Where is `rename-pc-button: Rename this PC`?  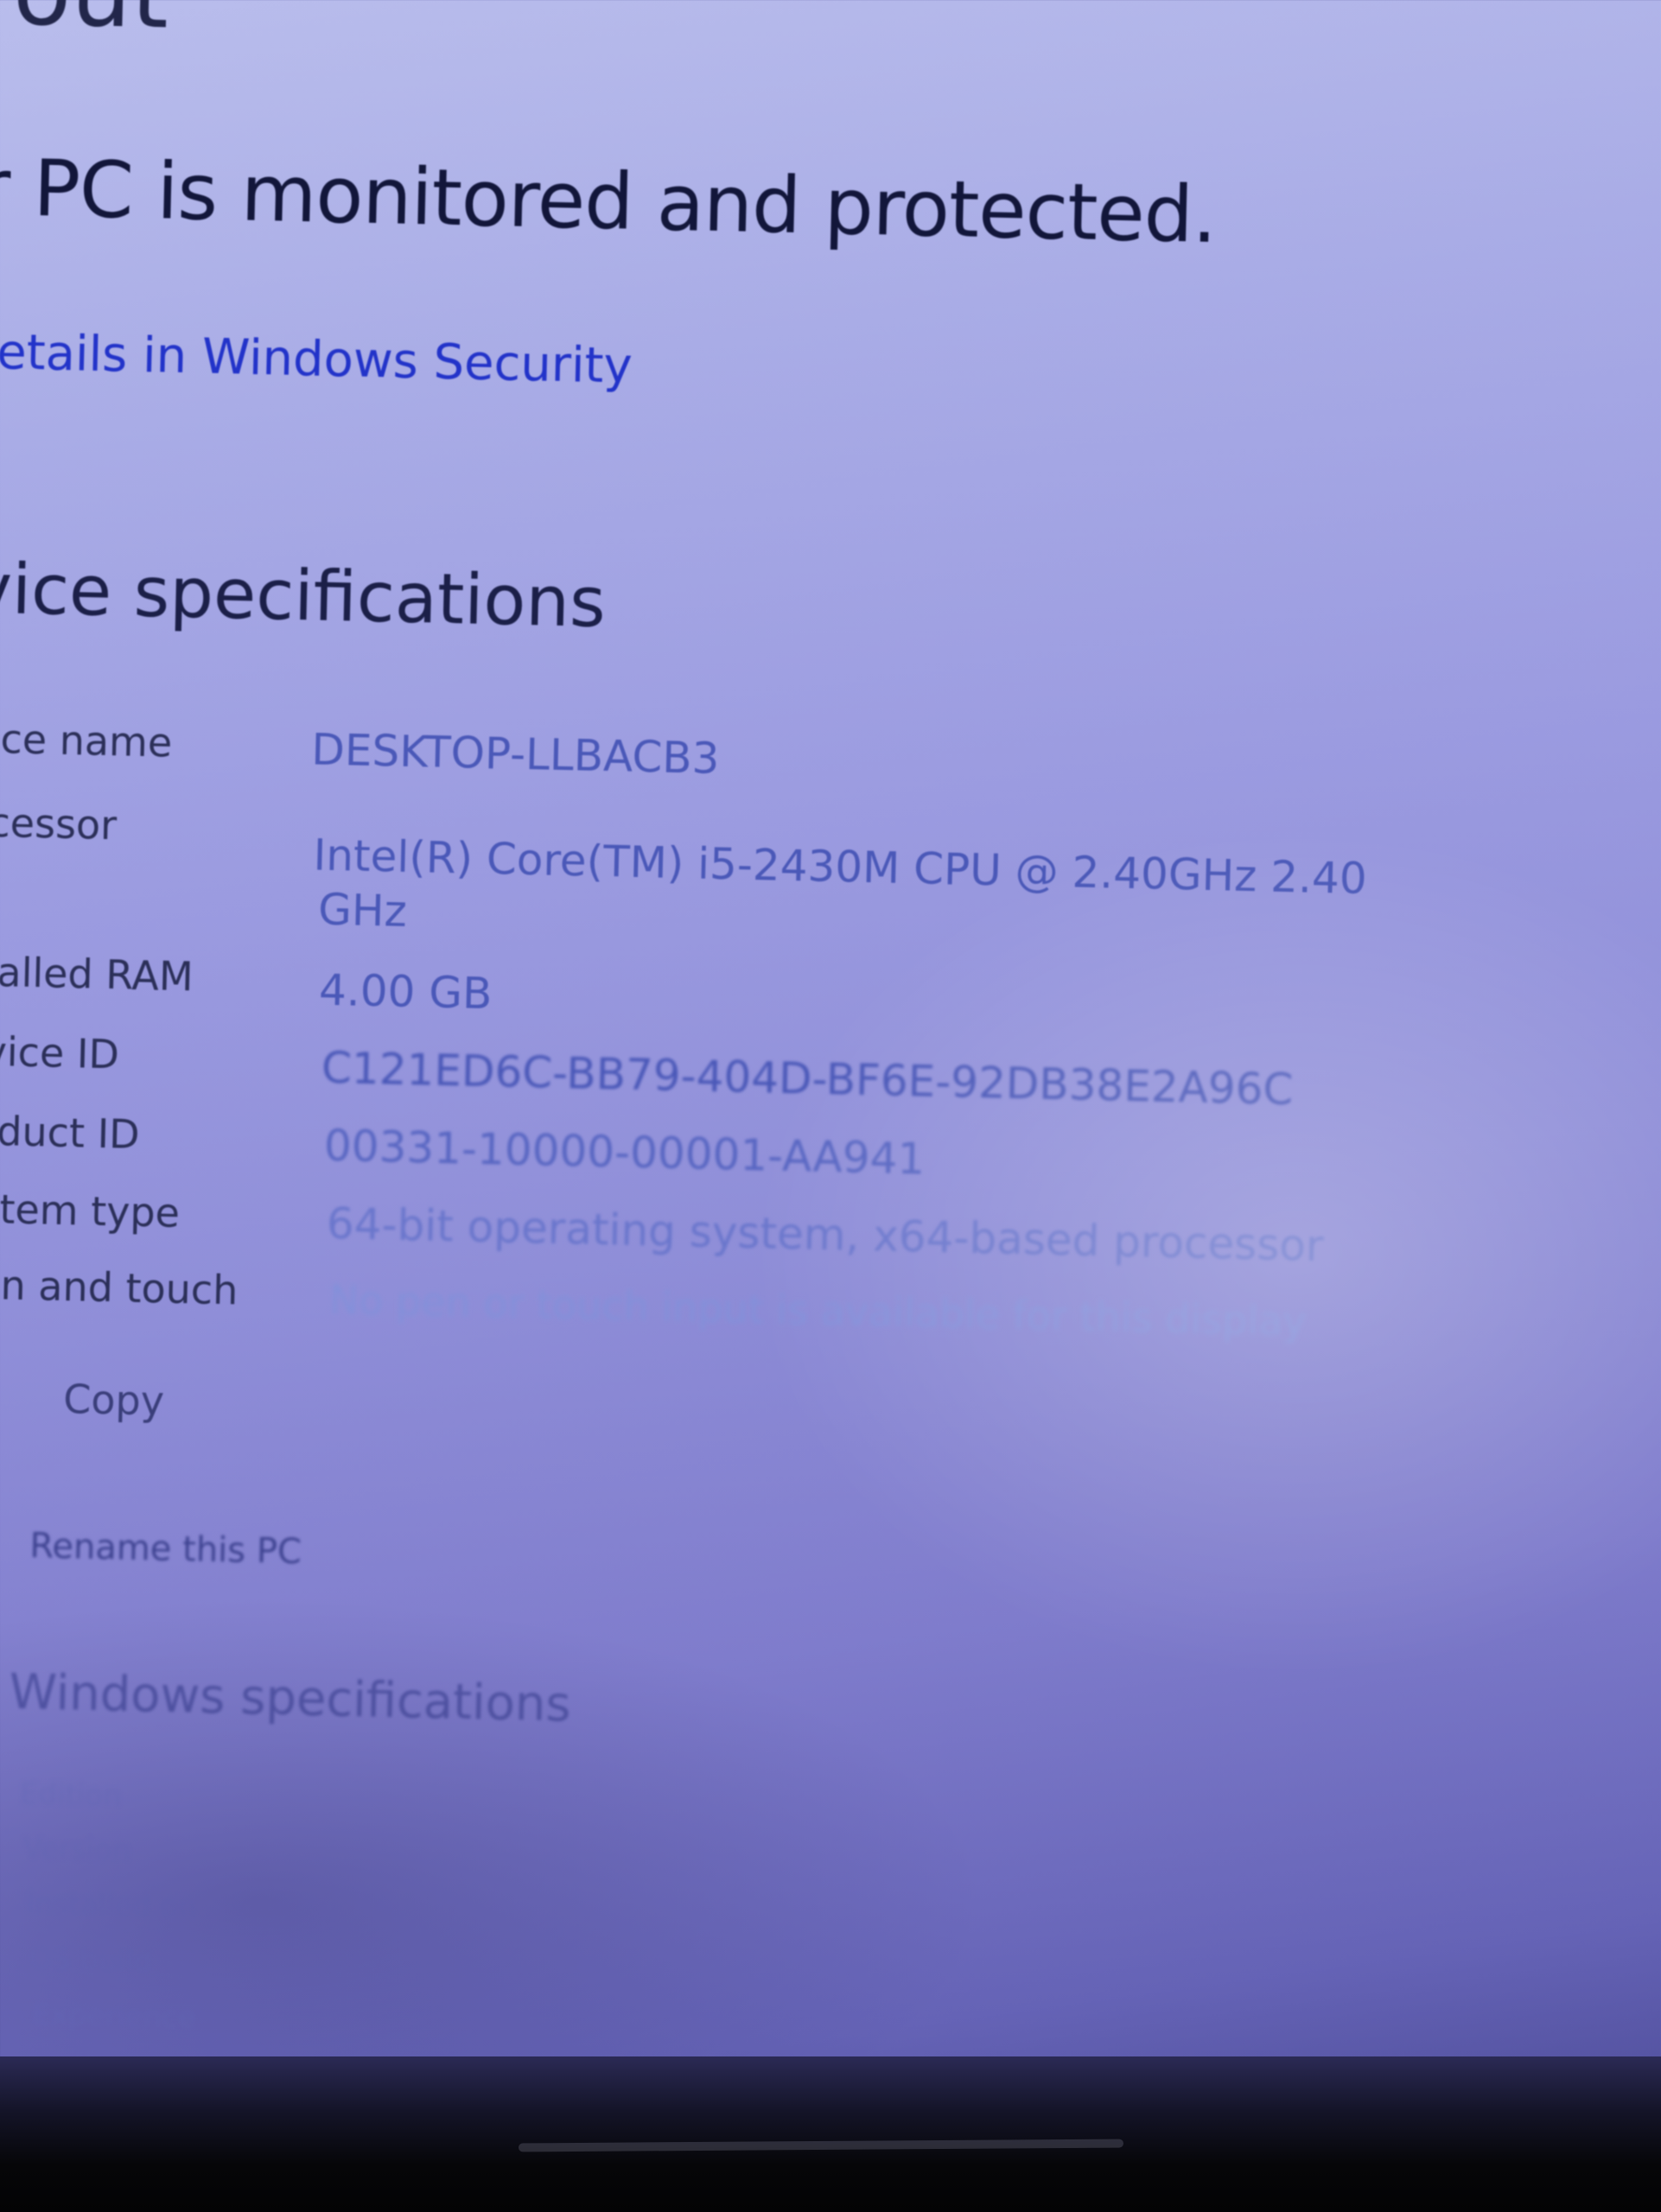 rename-pc-button: Rename this PC is located at coordinates (165, 1549).